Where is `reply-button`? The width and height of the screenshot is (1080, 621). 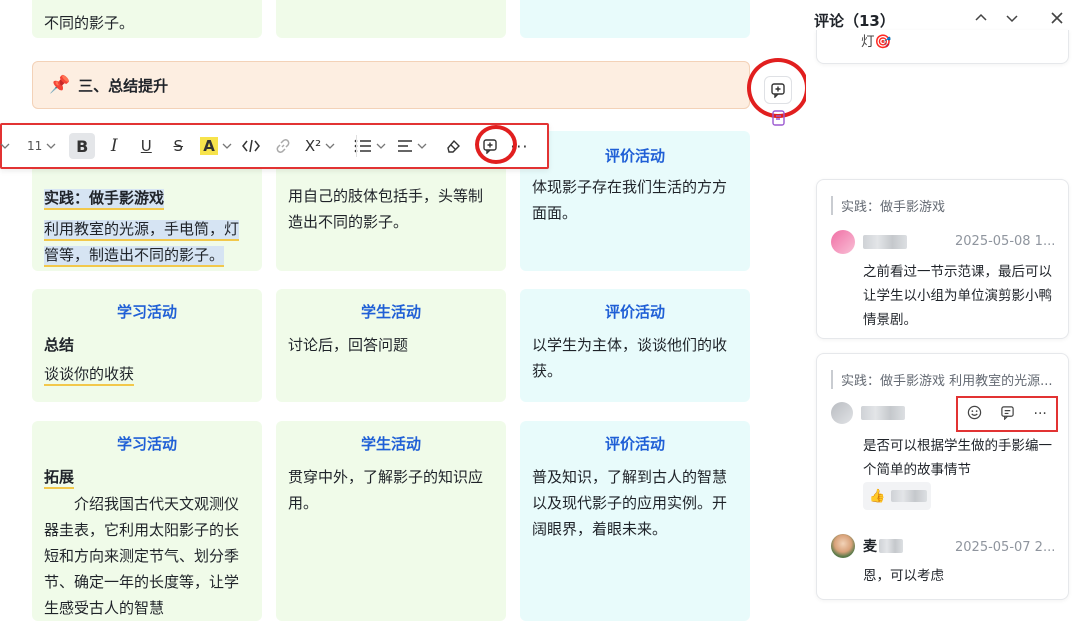
reply-button is located at coordinates (1007, 414).